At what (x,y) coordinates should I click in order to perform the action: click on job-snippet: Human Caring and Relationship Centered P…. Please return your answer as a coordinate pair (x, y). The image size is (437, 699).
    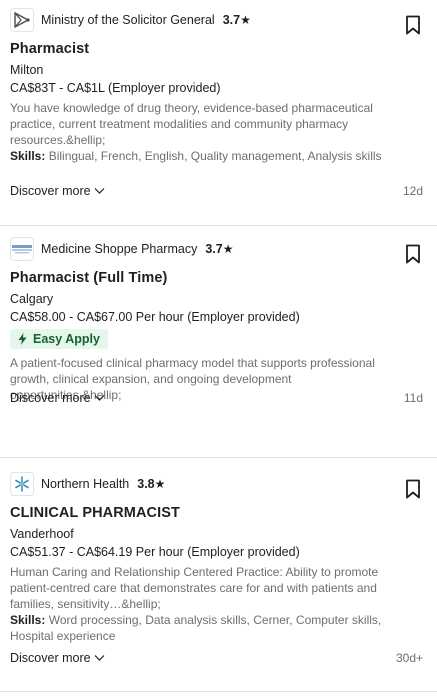
    Looking at the image, I should click on (194, 588).